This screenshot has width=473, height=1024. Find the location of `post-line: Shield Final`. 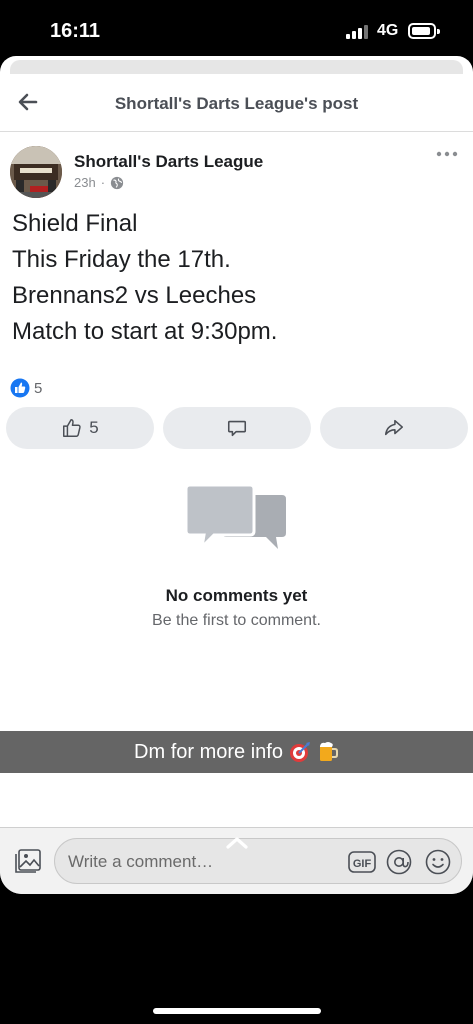

post-line: Shield Final is located at coordinates (75, 223).